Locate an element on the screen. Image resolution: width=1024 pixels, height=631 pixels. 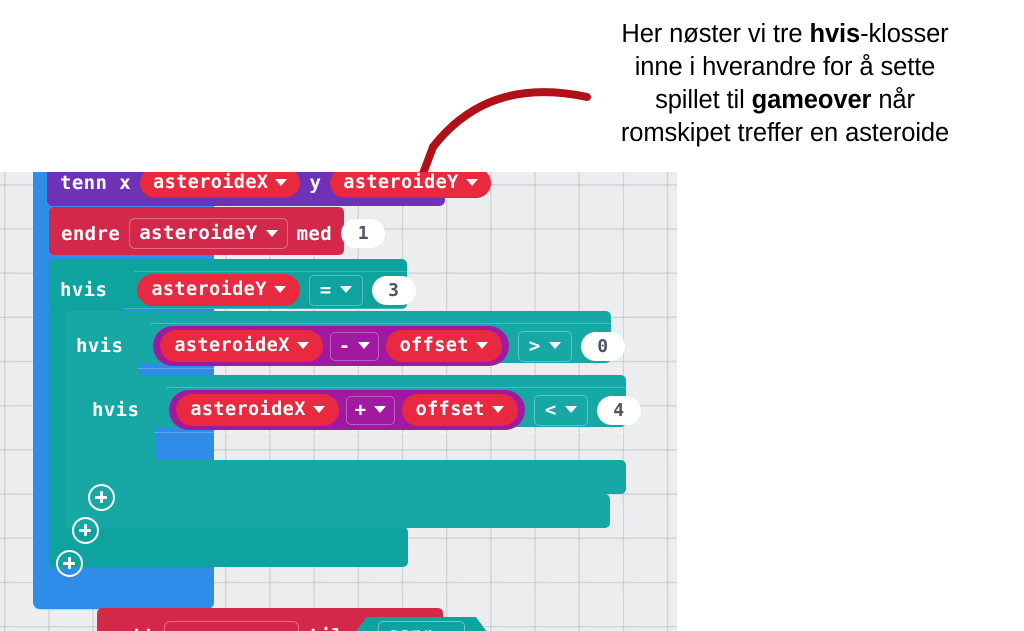
block-if-inner: hvis asteroideX + offset < 4 is located at coordinates (361, 402).